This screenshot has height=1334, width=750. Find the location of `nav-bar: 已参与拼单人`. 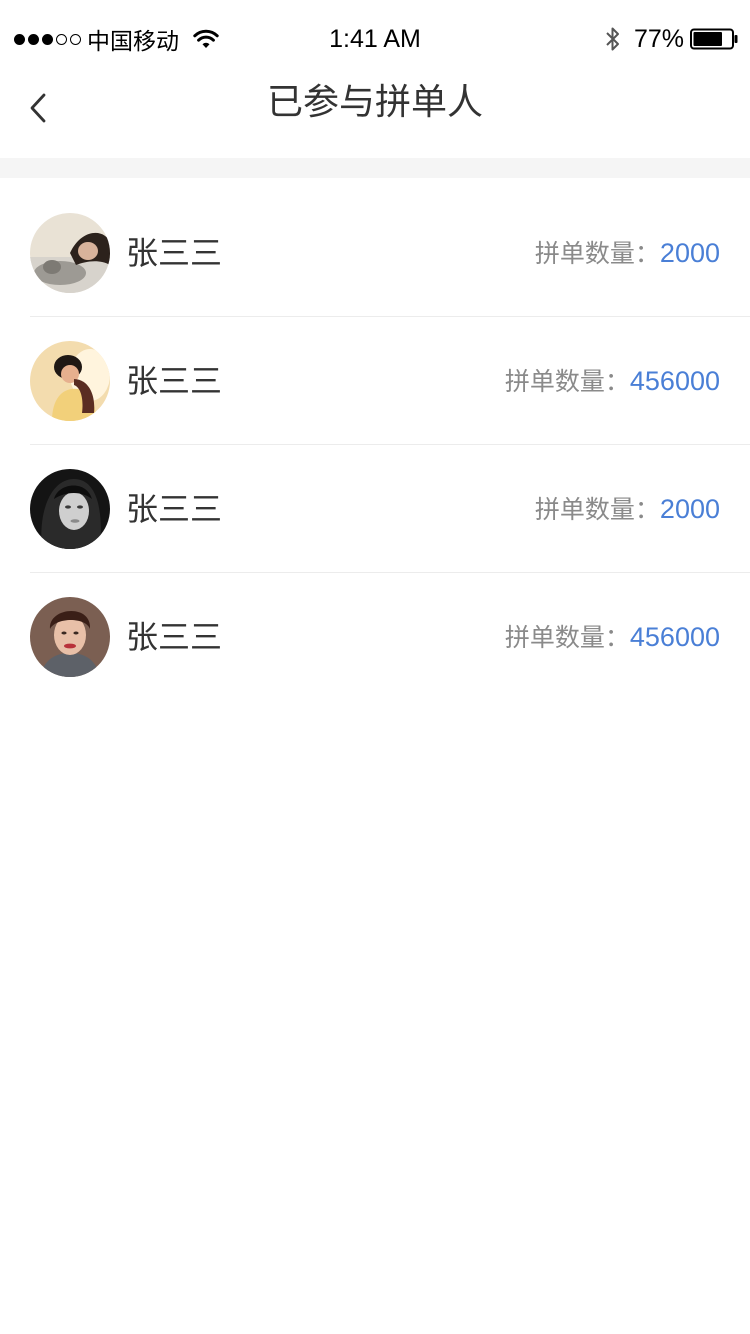

nav-bar: 已参与拼单人 is located at coordinates (375, 118).